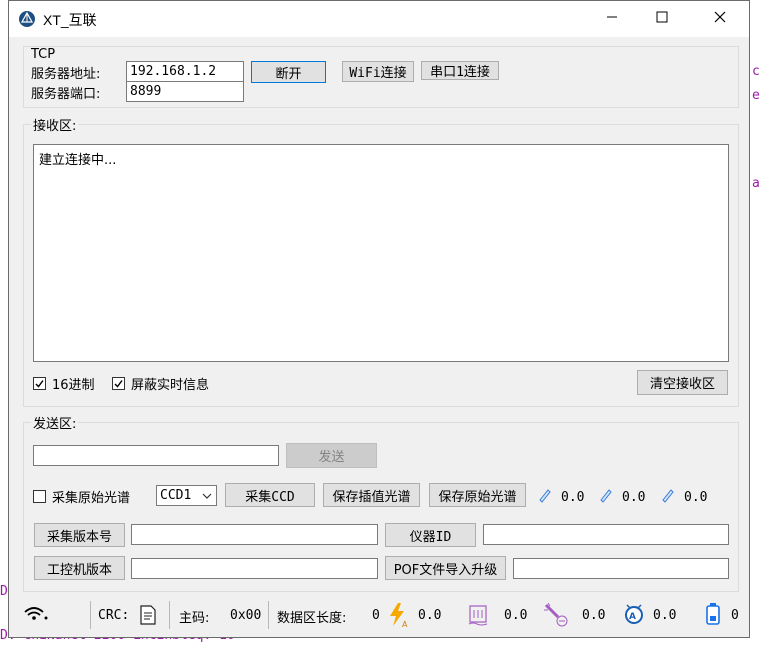  What do you see at coordinates (756, 95) in the screenshot?
I see `background-char-2: e` at bounding box center [756, 95].